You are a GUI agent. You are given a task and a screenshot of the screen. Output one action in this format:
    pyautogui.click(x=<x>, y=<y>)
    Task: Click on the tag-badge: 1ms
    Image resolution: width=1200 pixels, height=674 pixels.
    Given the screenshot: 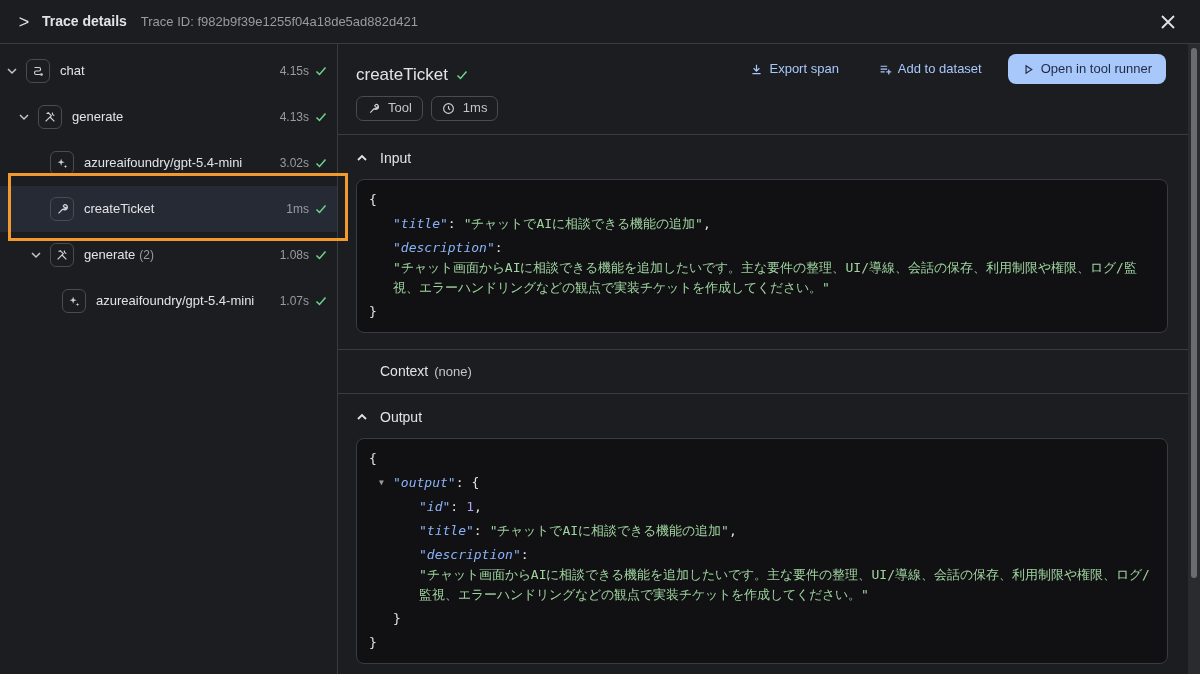 What is the action you would take?
    pyautogui.click(x=464, y=108)
    